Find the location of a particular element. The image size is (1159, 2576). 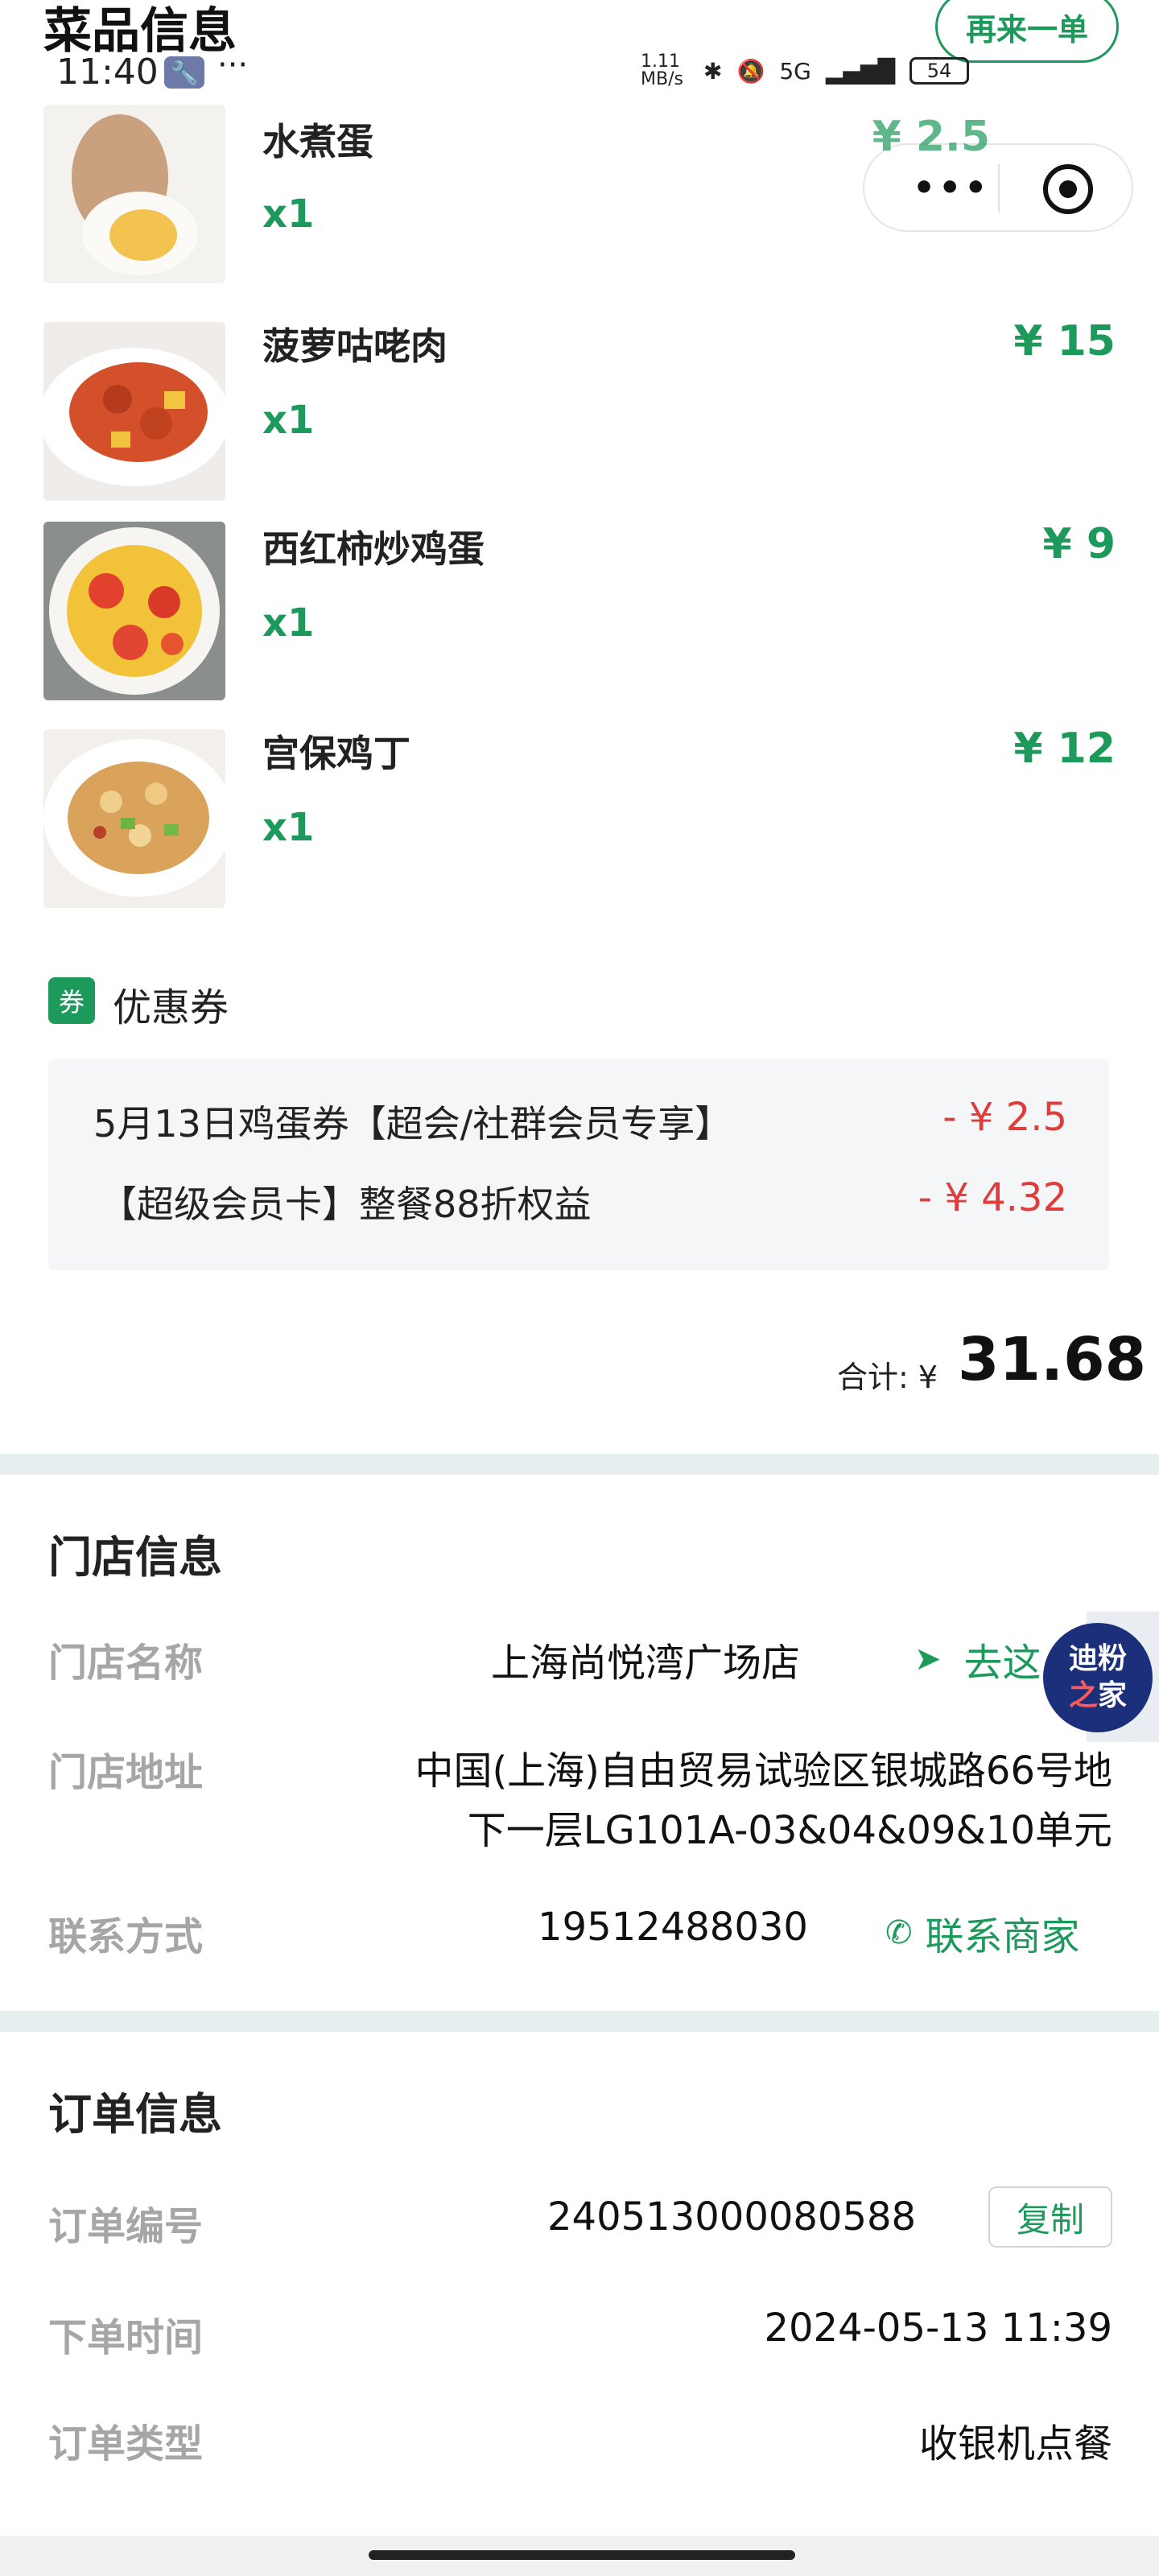

coupon-item-label: 5月13日鸡蛋券【超会/社群会员专享】 is located at coordinates (412, 1124).